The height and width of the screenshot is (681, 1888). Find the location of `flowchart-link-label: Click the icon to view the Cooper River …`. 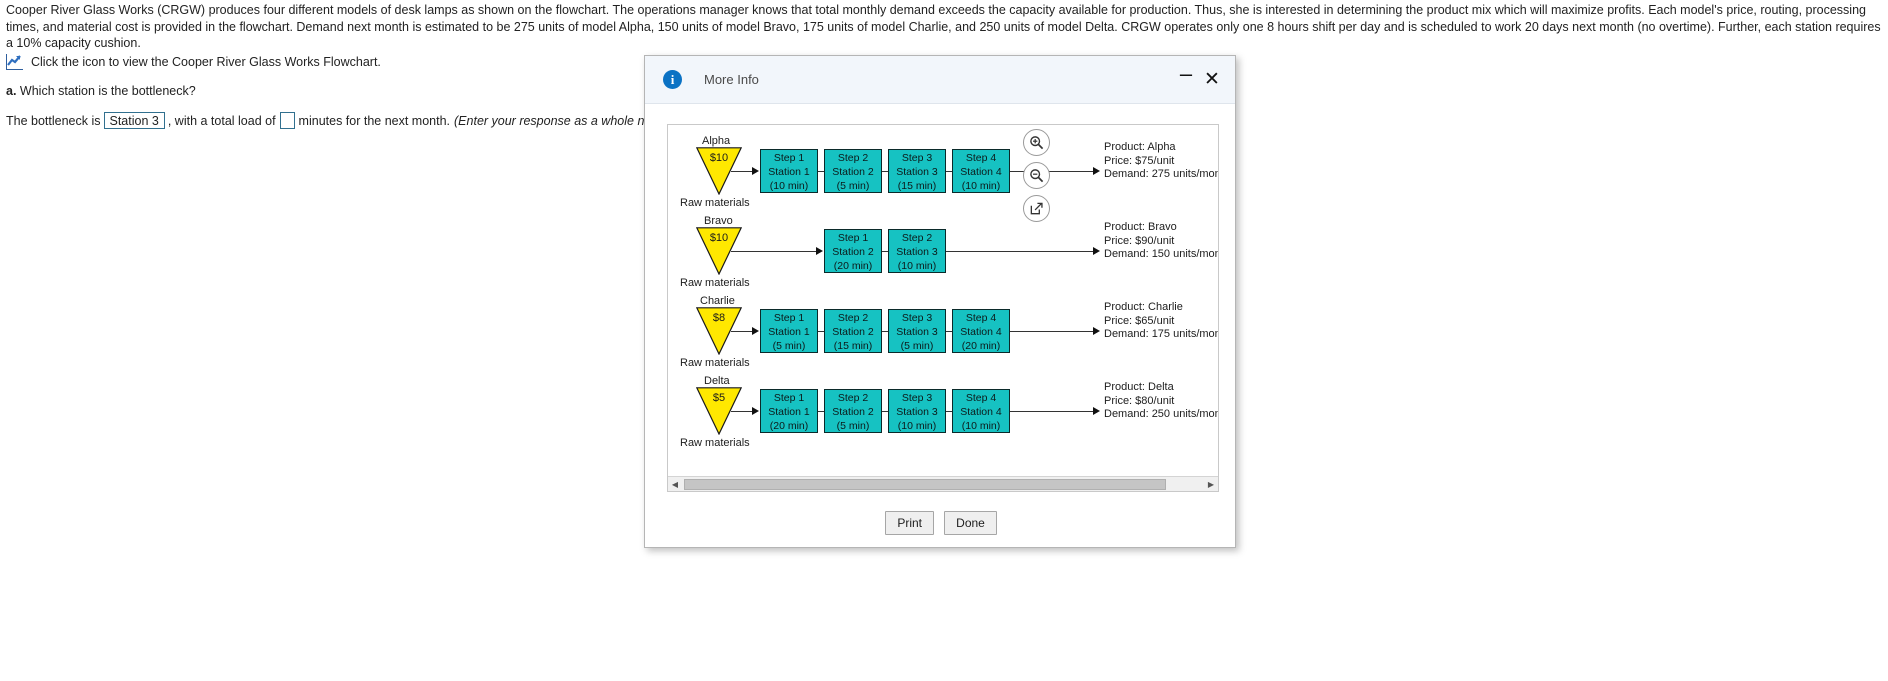

flowchart-link-label: Click the icon to view the Cooper River … is located at coordinates (206, 62).